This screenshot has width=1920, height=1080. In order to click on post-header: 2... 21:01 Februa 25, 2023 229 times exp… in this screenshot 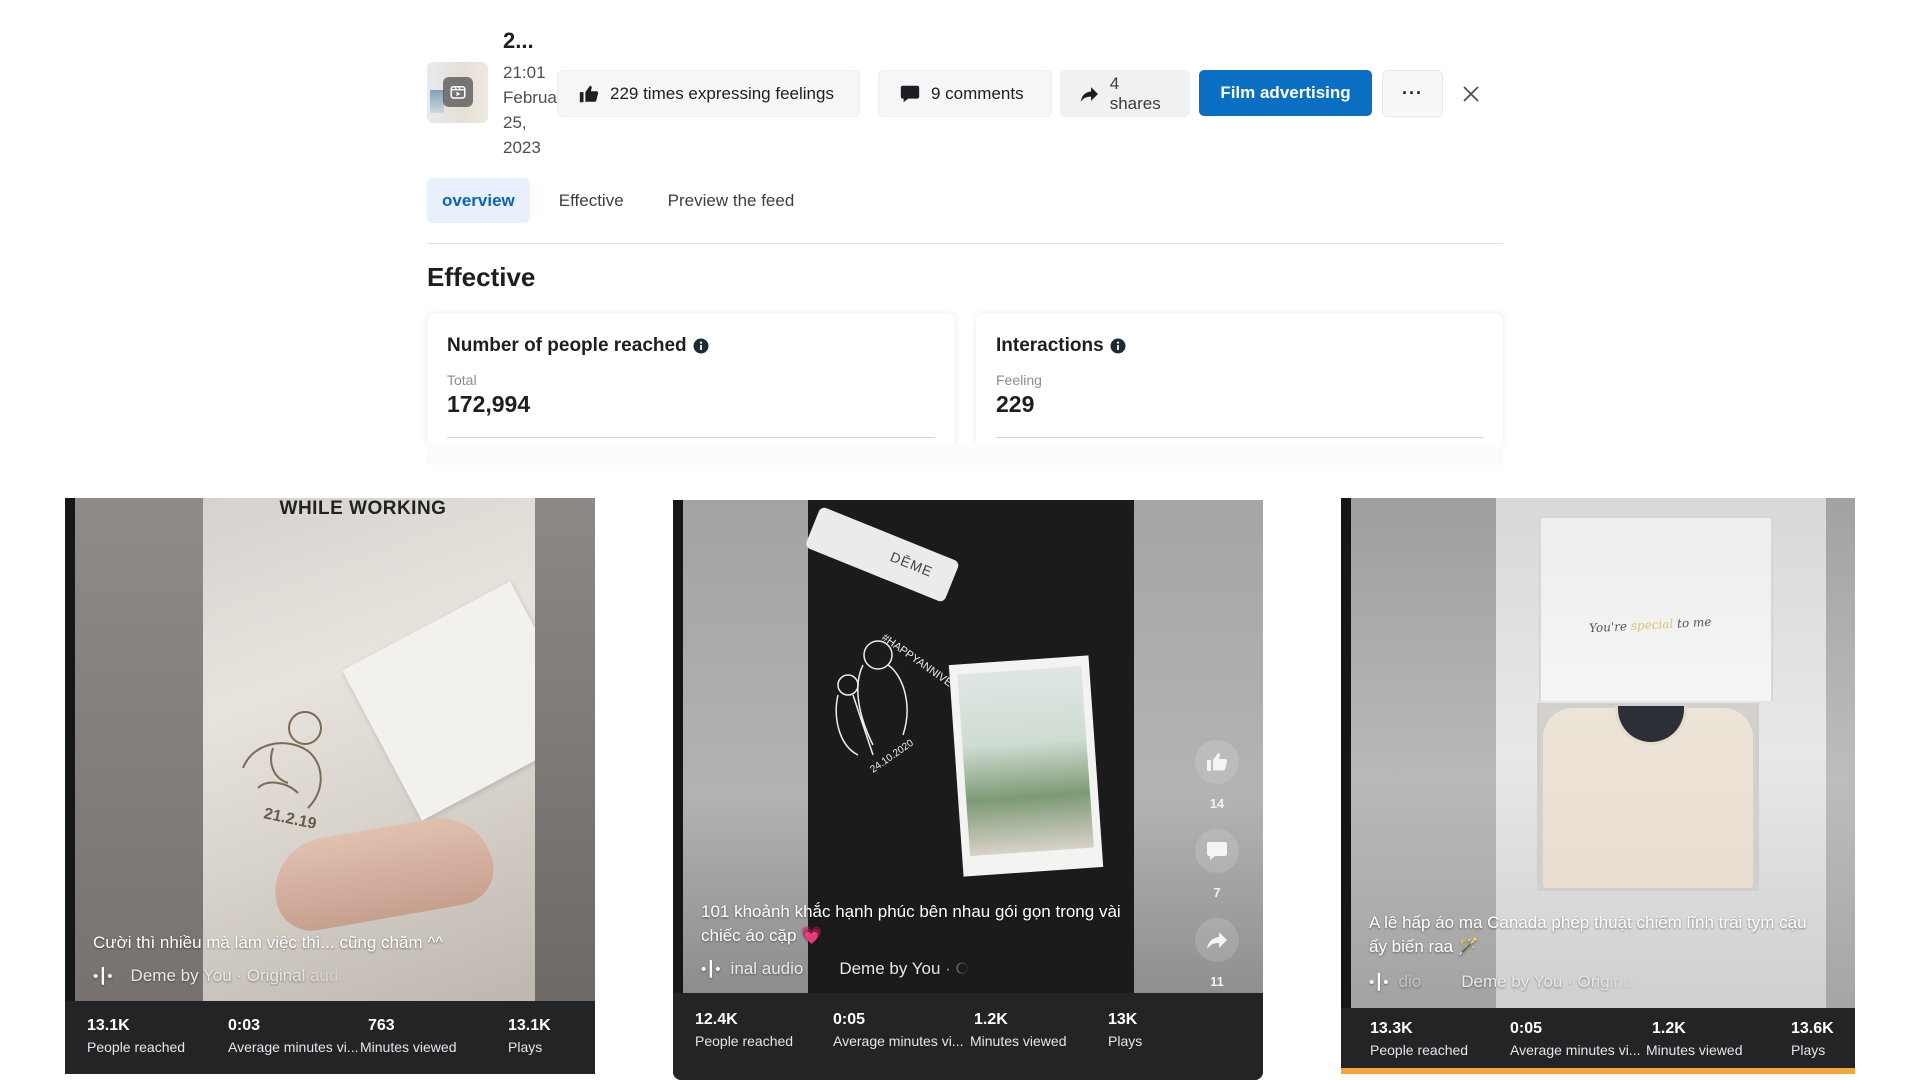, I will do `click(965, 94)`.